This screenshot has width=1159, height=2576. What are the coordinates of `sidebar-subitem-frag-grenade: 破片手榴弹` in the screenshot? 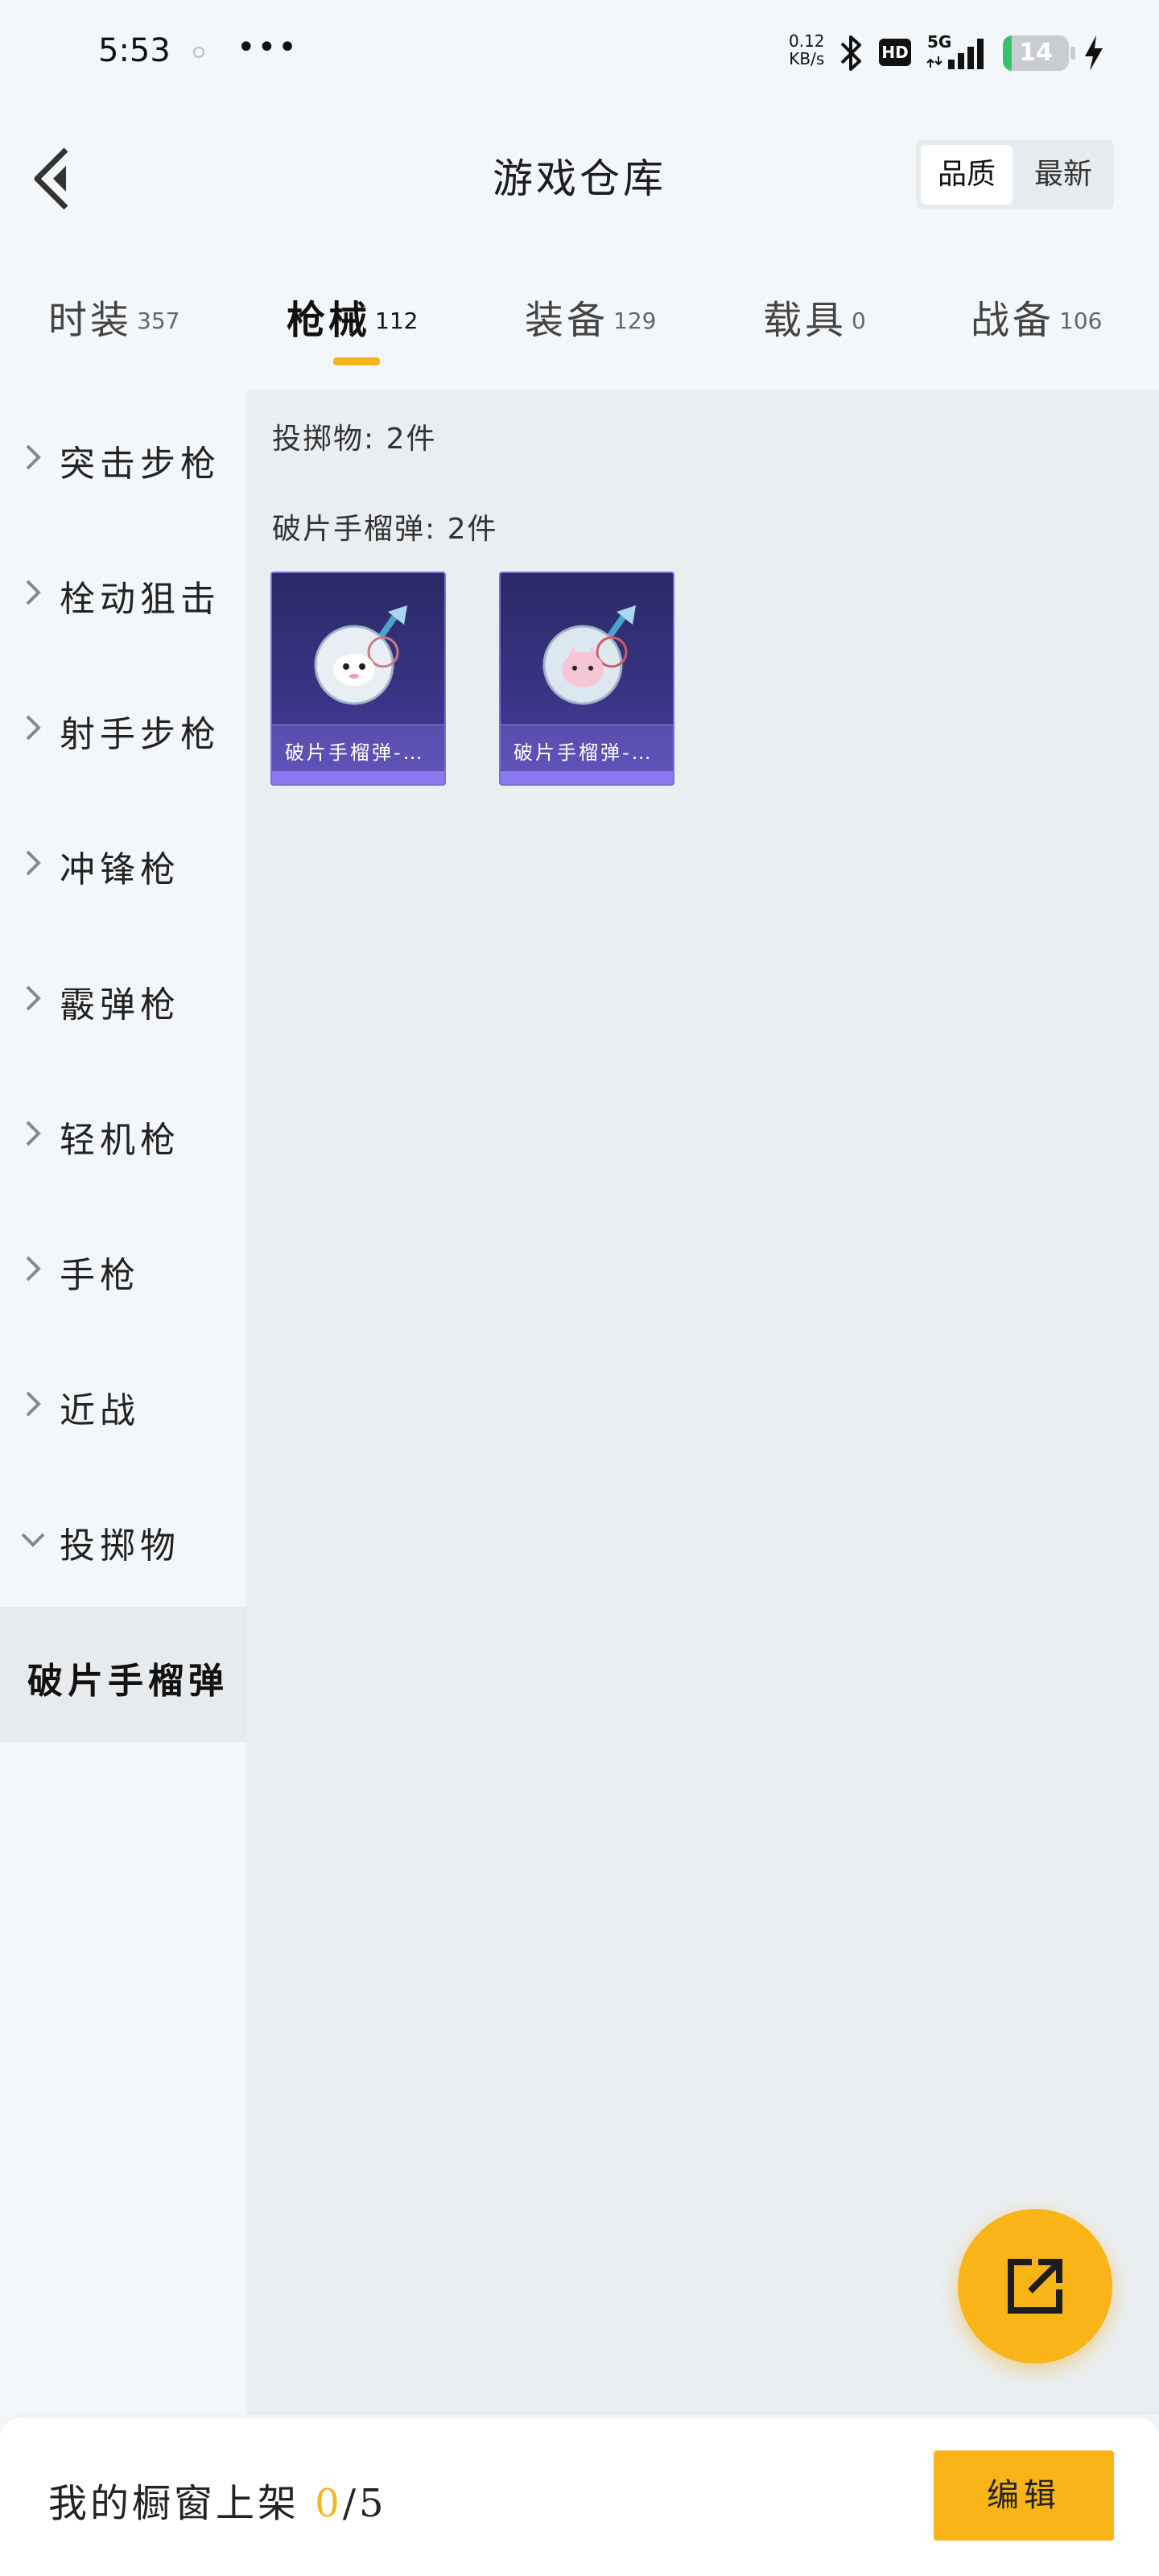 It's located at (123, 1674).